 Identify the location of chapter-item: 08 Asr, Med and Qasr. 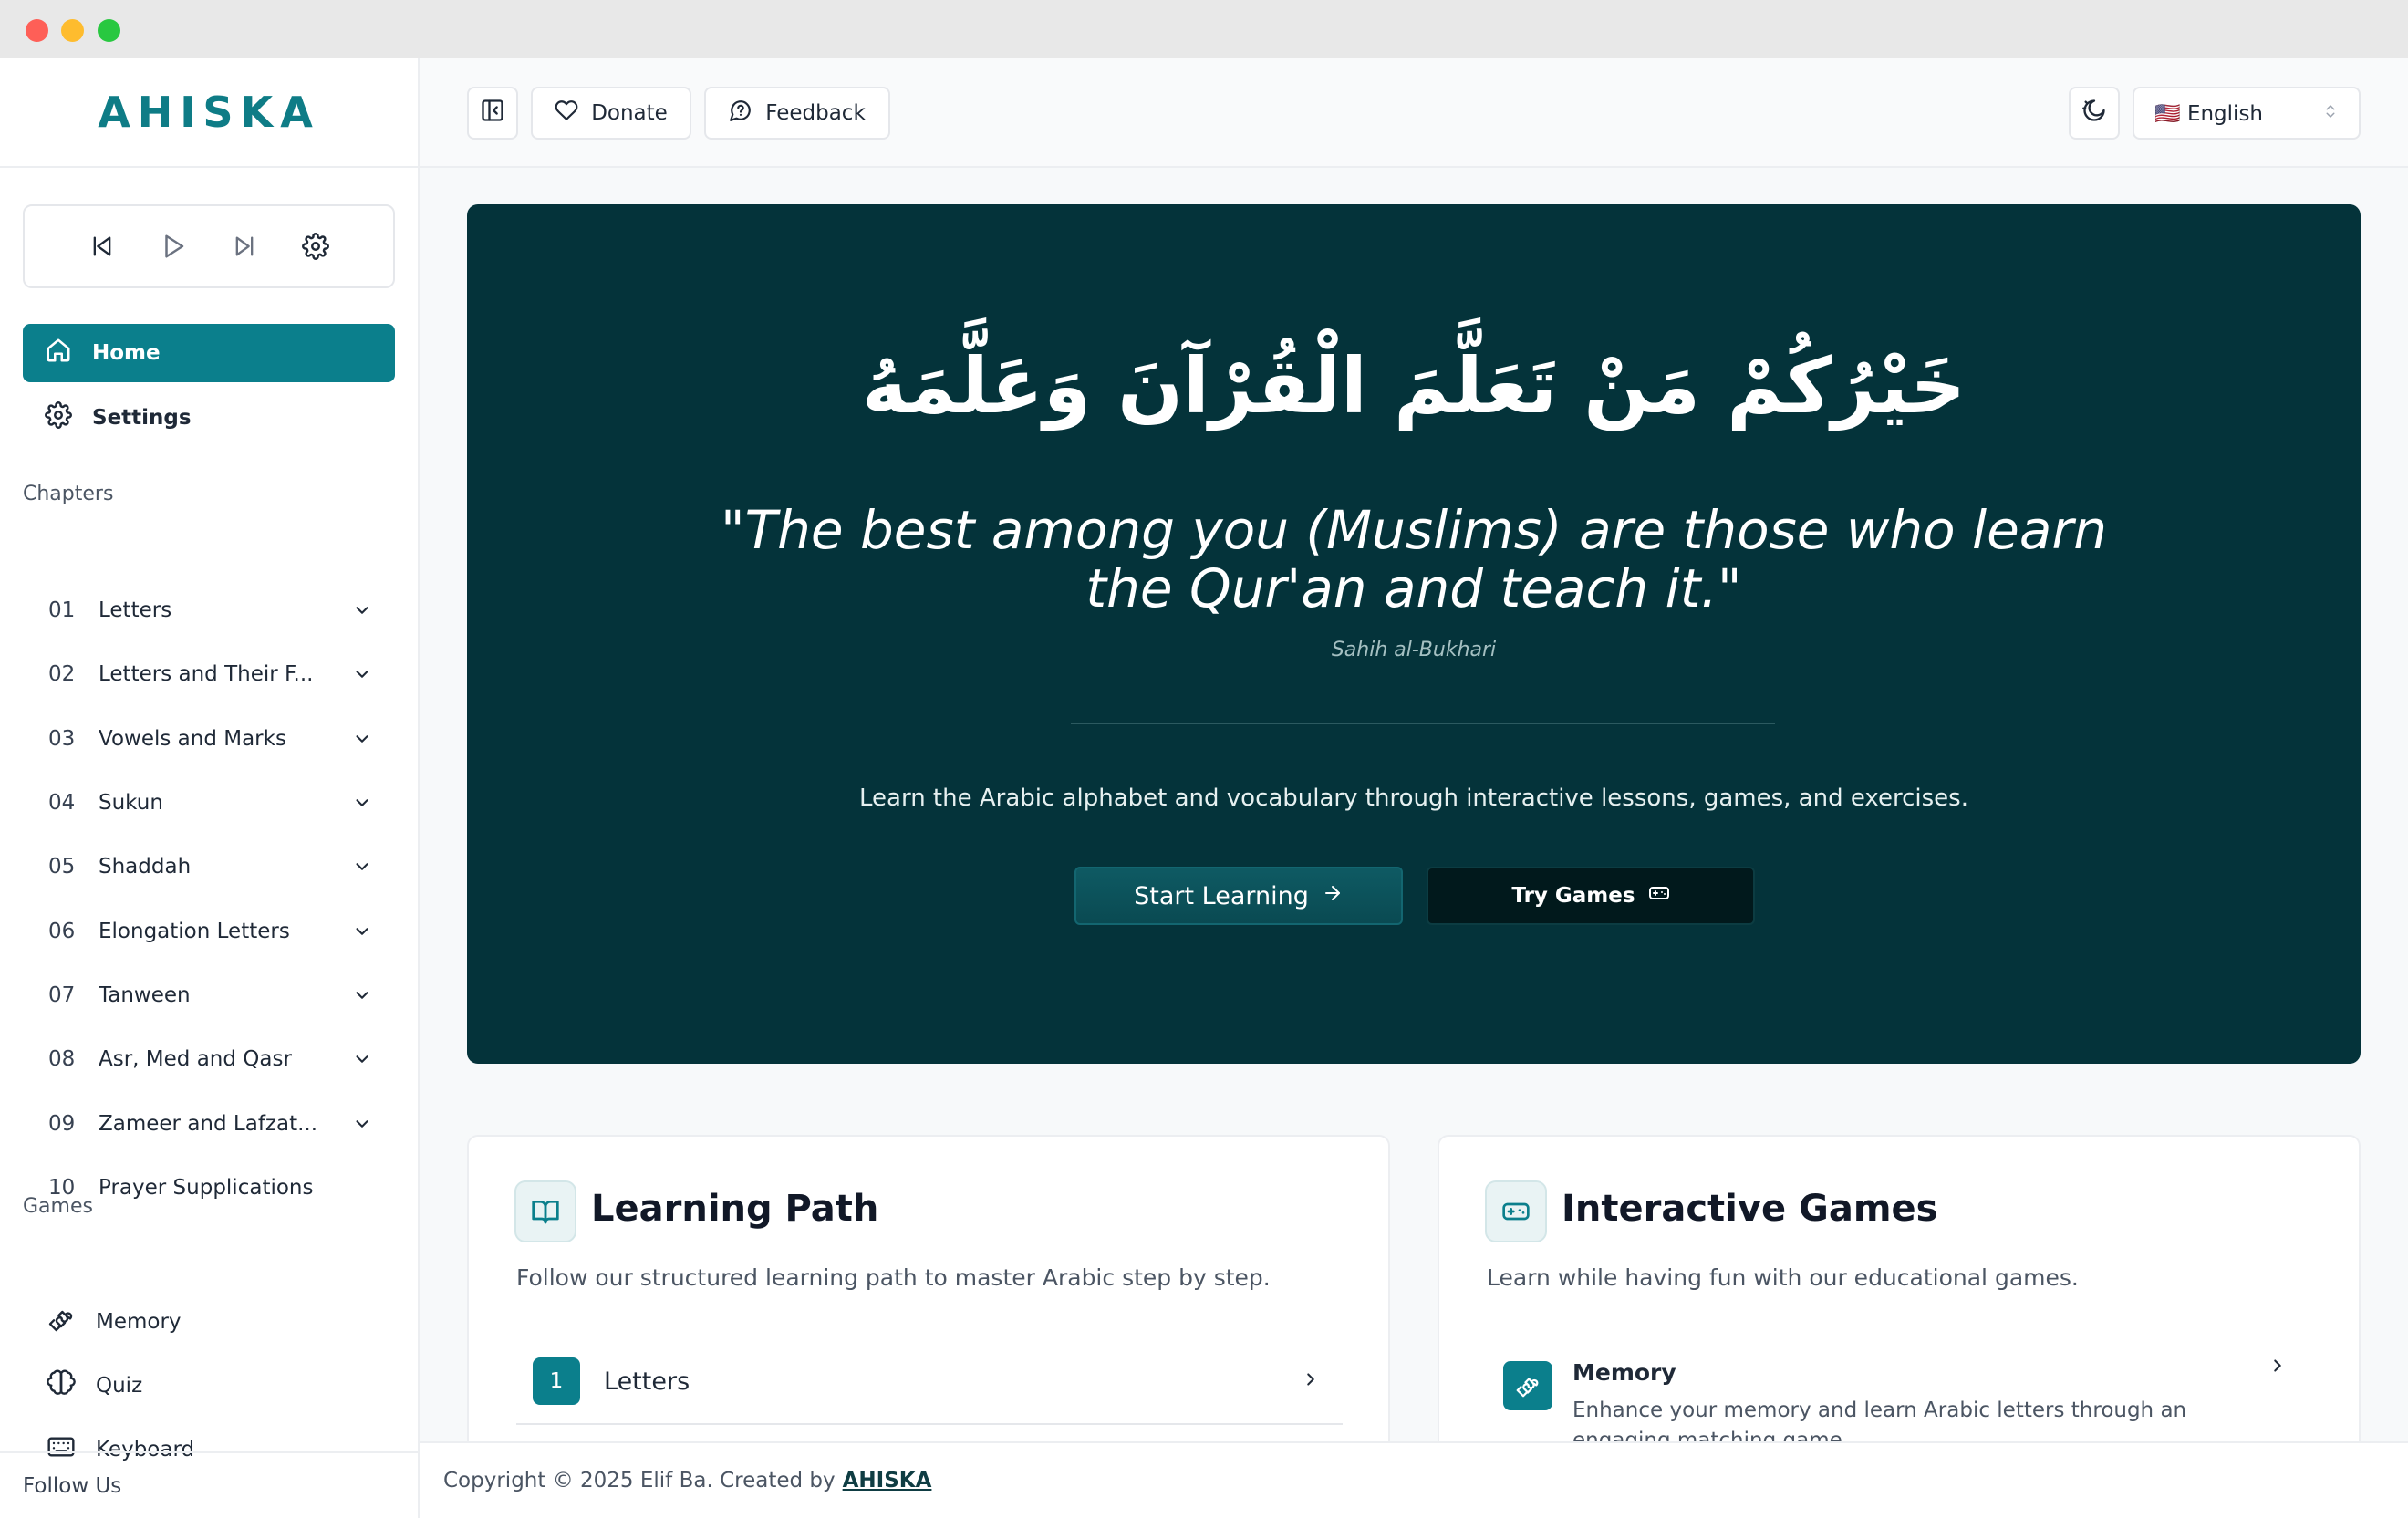
(209, 1059).